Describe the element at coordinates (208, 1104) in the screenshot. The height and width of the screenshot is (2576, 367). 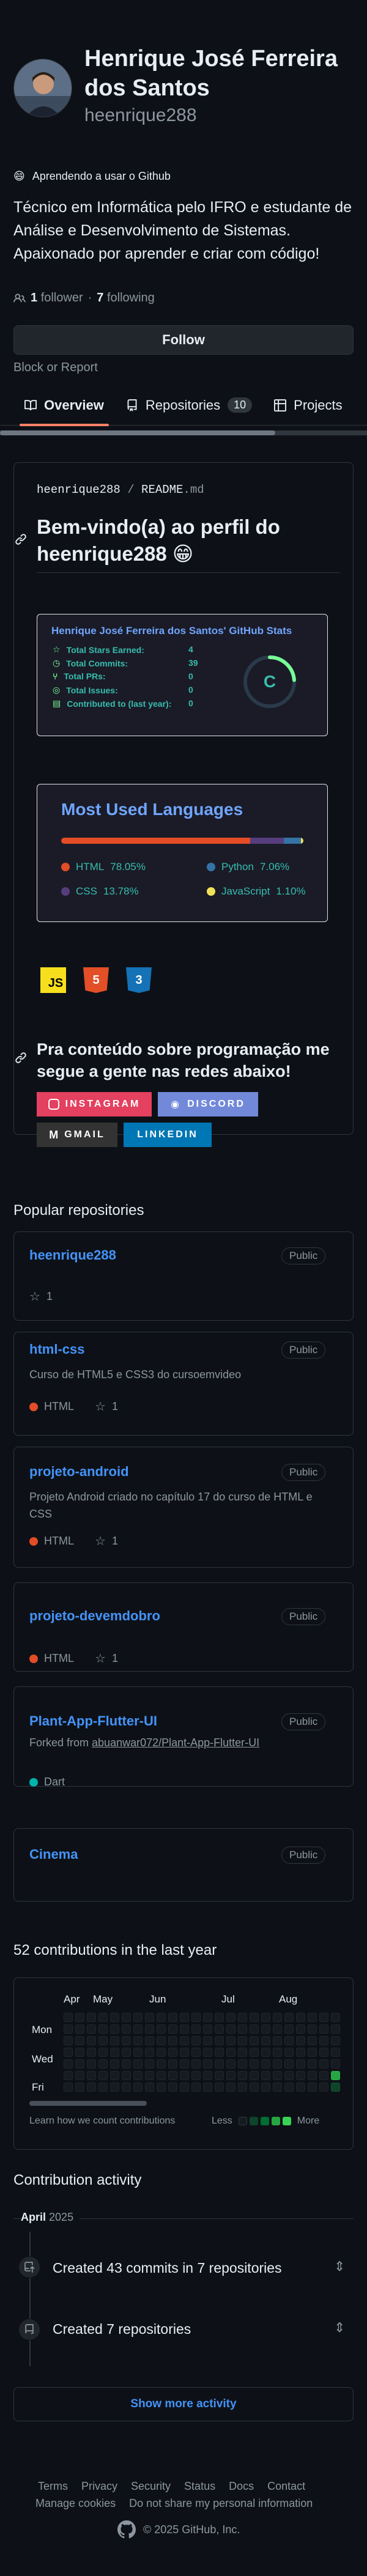
I see `discord-badge: ◉ DISCORD` at that location.